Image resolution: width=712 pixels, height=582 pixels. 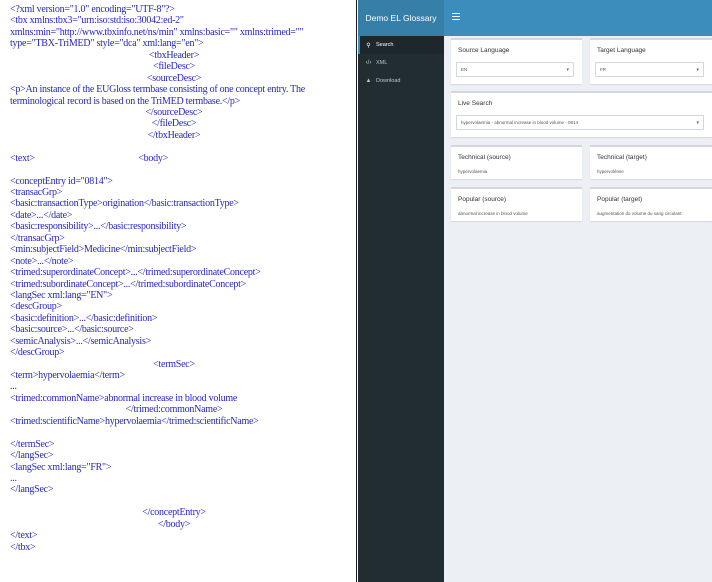 What do you see at coordinates (622, 157) in the screenshot?
I see `technical-target-label: Technical (target)` at bounding box center [622, 157].